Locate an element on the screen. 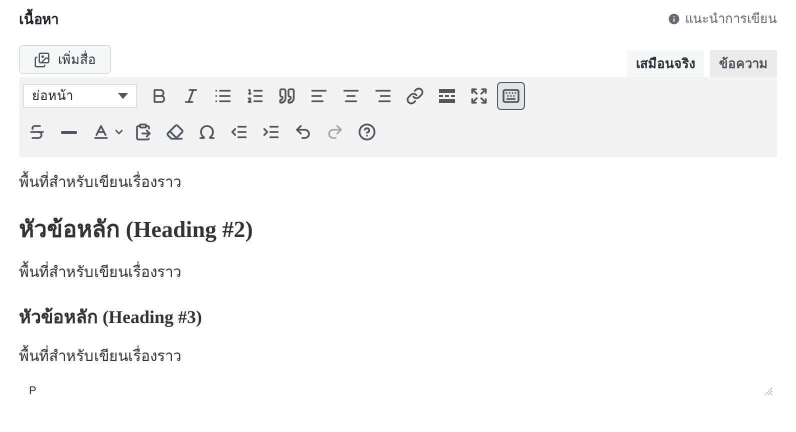 The width and height of the screenshot is (796, 432). editor-tab: ข้อความ is located at coordinates (743, 63).